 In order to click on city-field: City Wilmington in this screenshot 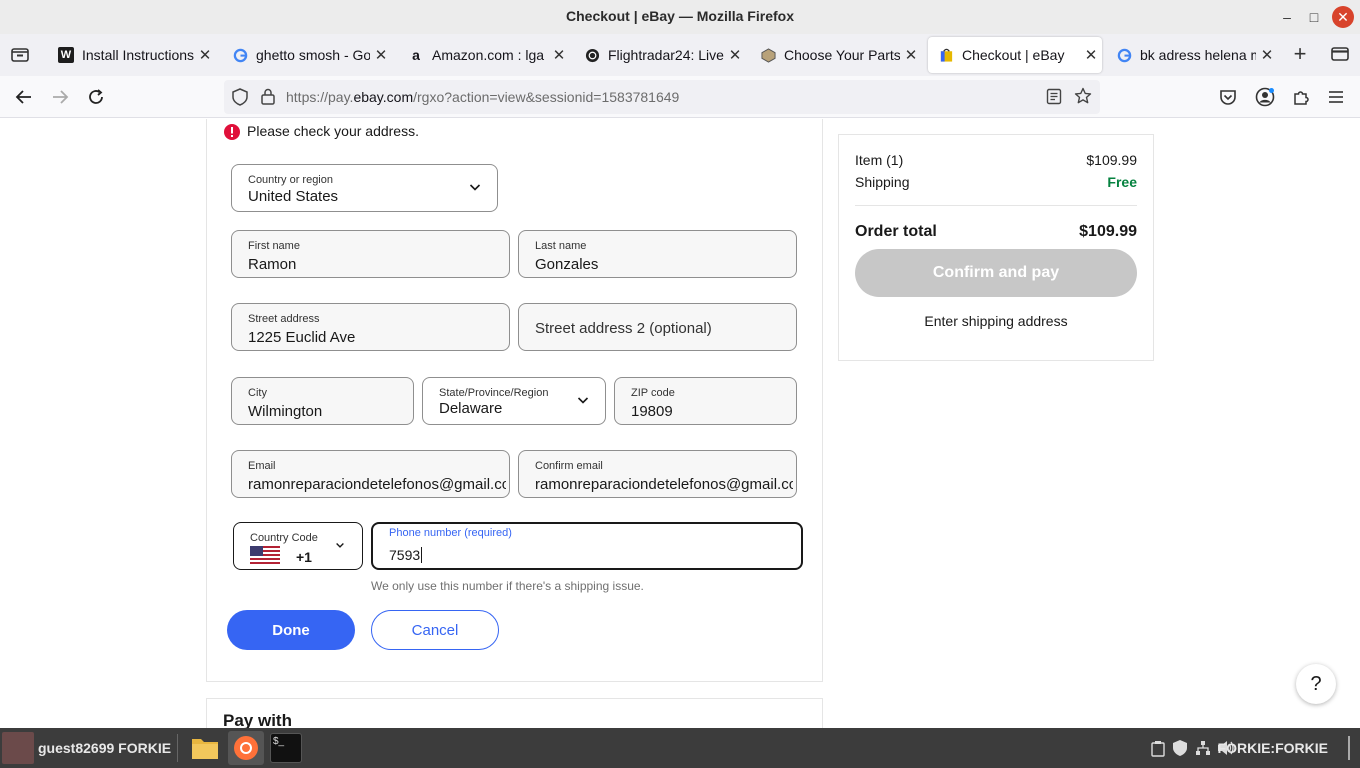, I will do `click(322, 401)`.